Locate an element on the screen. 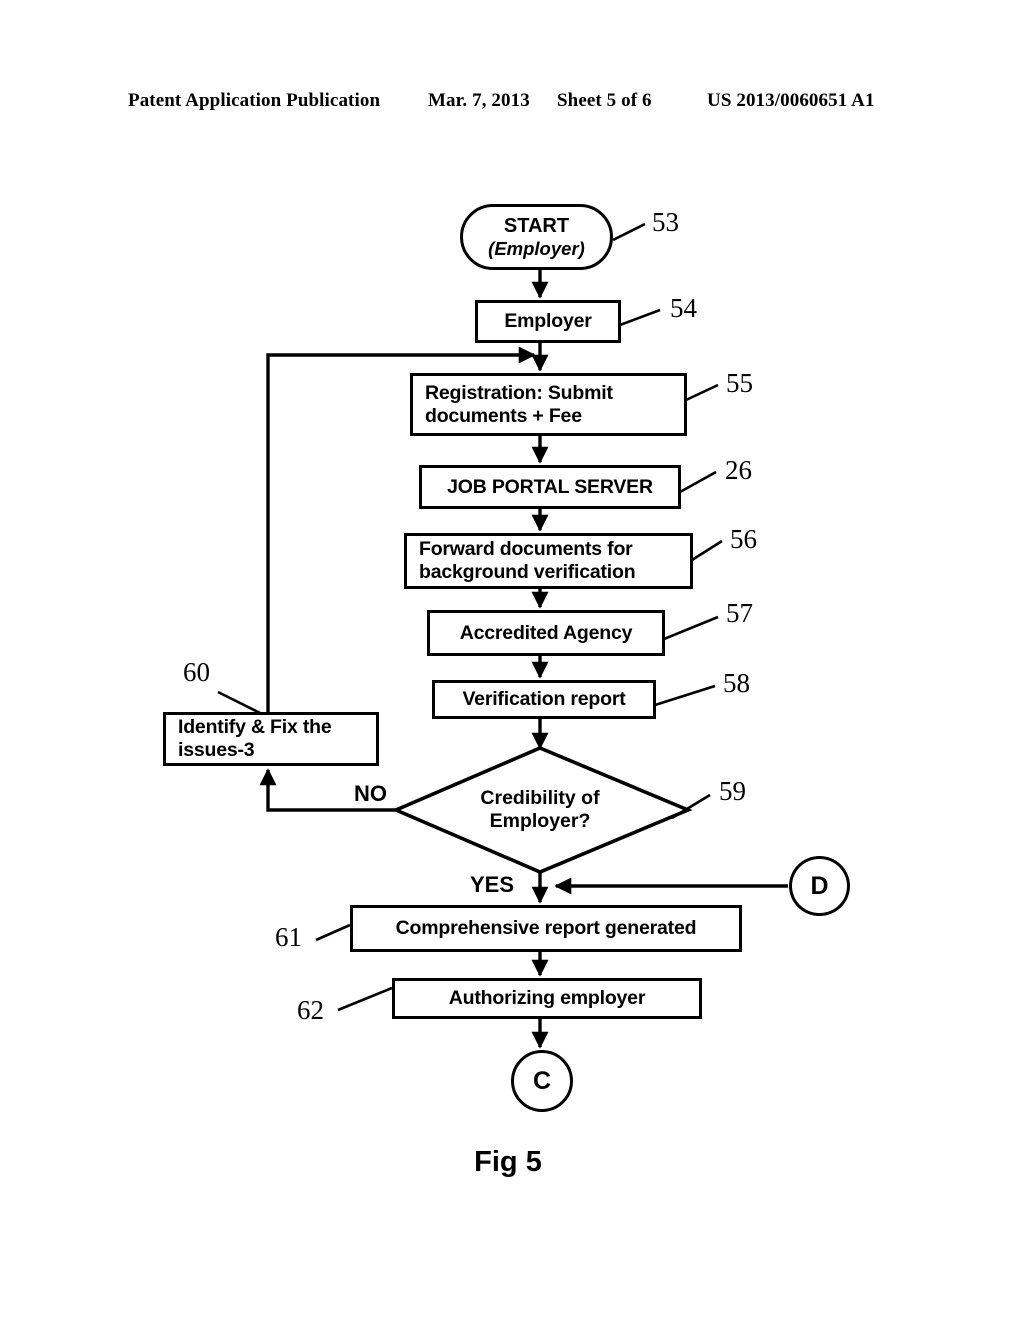  node-job-portal-server: JOB PORTAL SERVER is located at coordinates (550, 487).